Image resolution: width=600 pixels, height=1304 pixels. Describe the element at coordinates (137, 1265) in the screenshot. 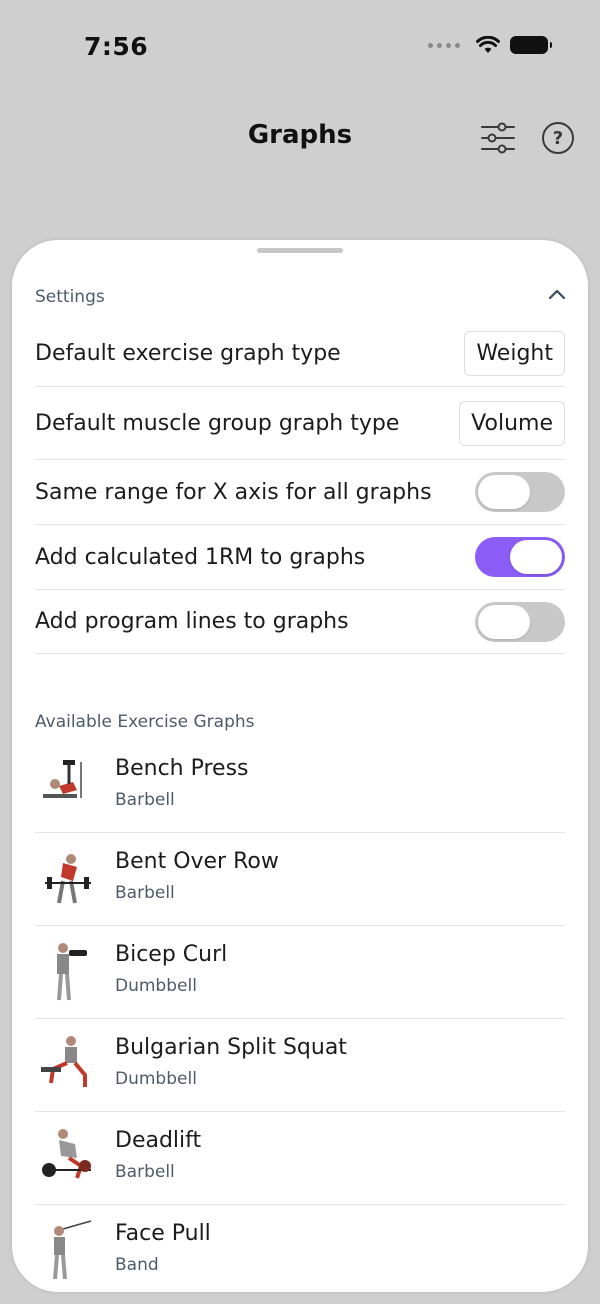

I see `exercise-equipment: Band` at that location.